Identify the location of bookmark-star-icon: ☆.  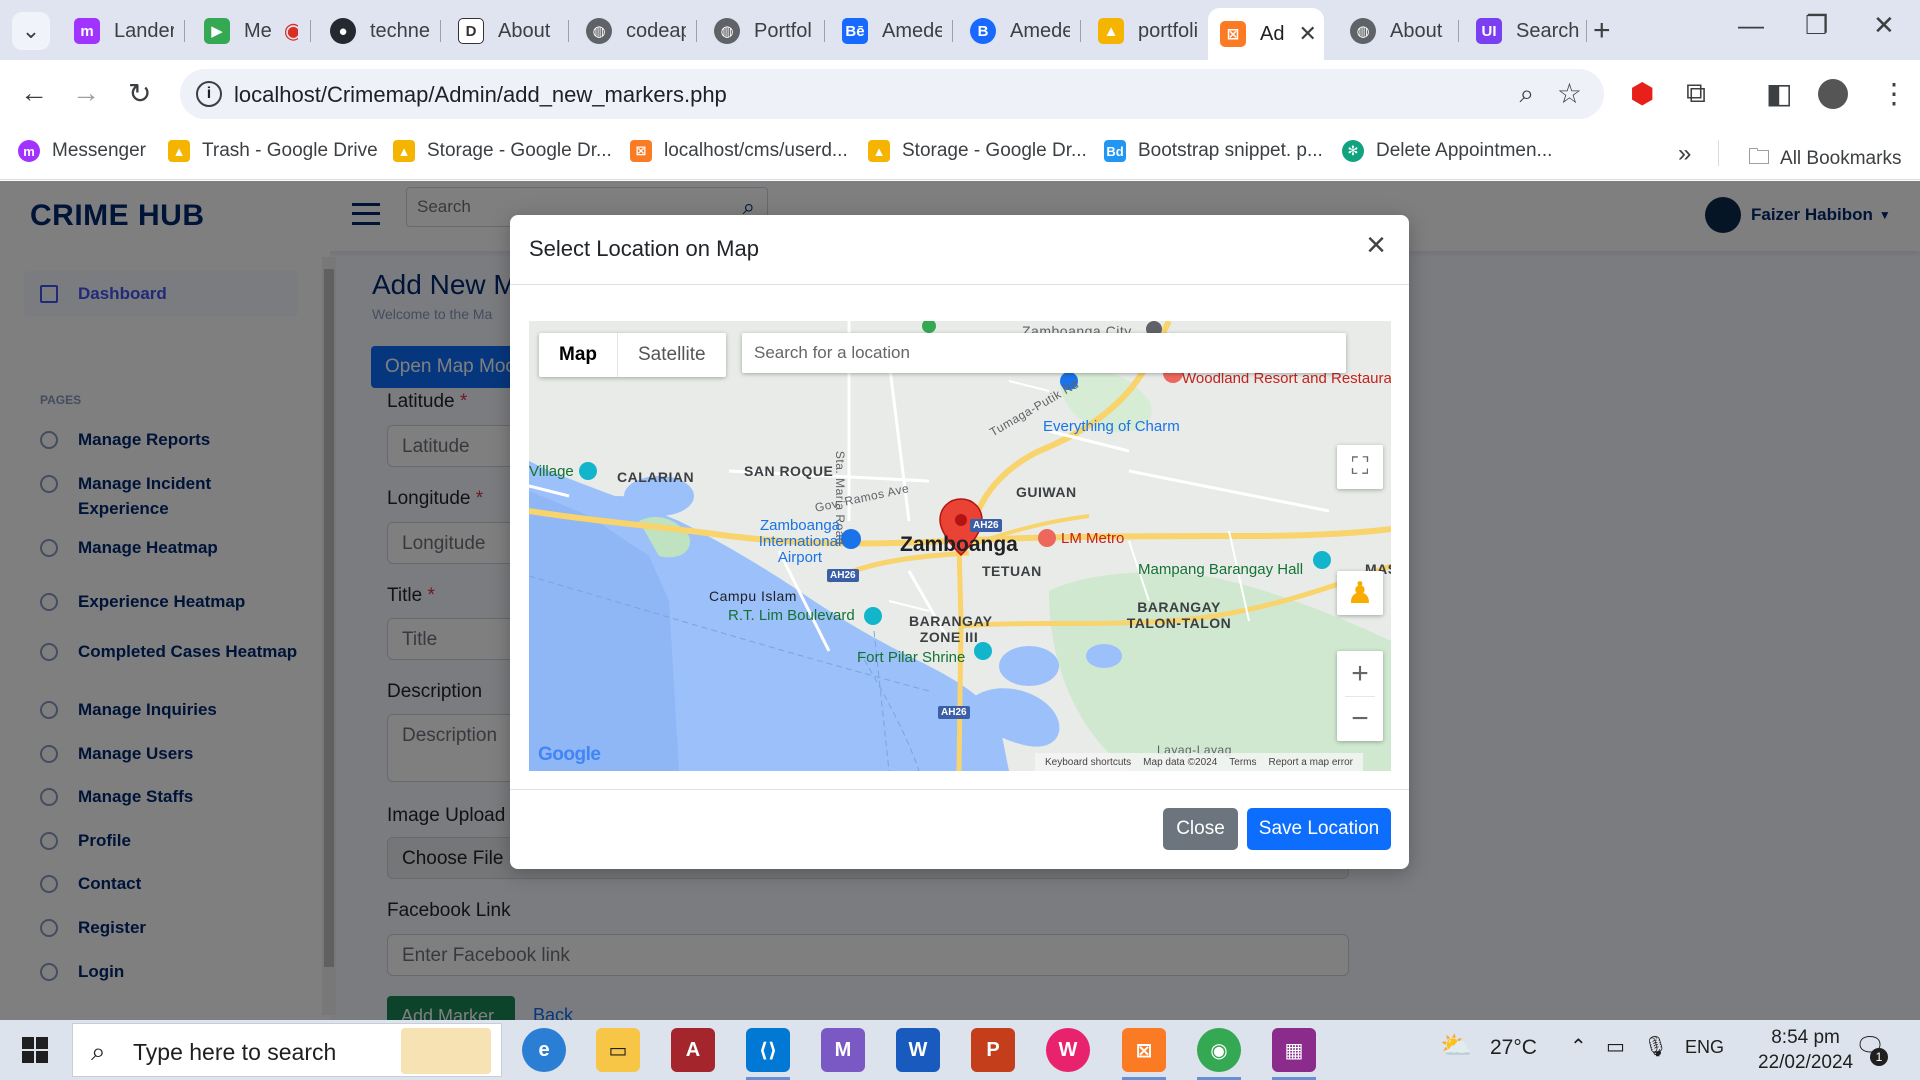
(1569, 93).